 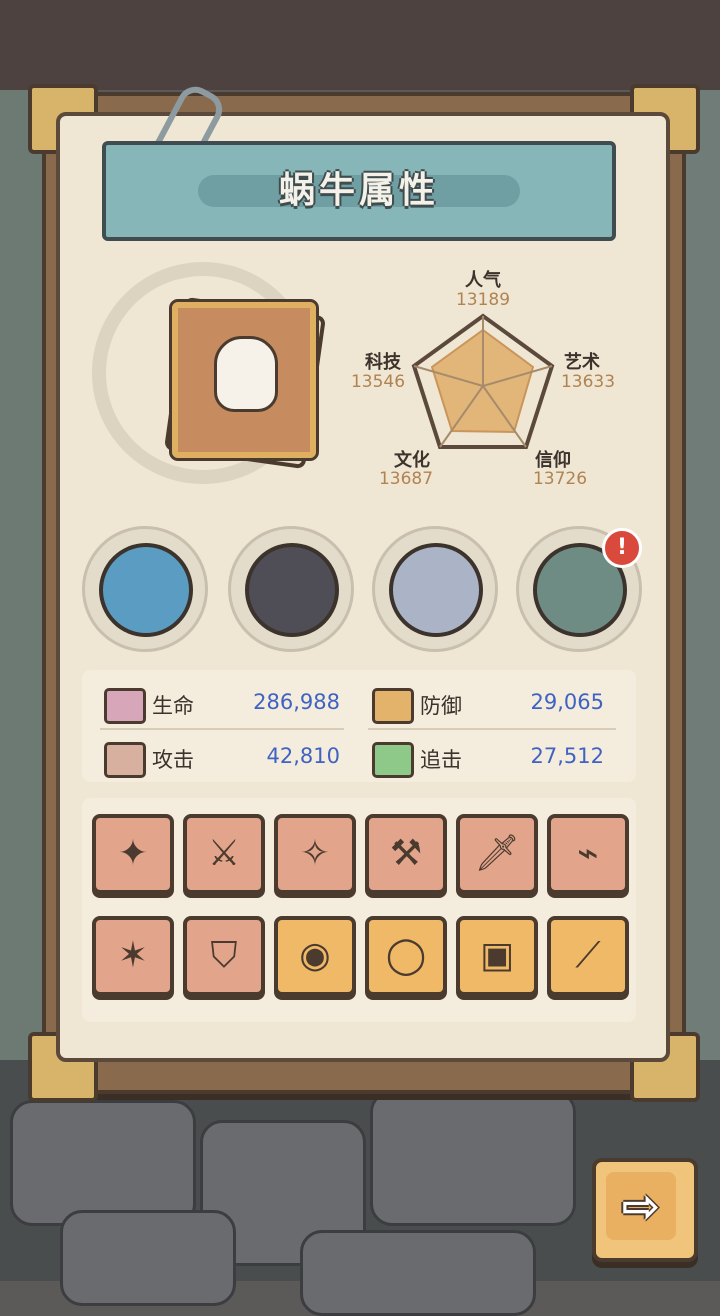 I want to click on war-hammer-icon: ⚒, so click(x=406, y=853).